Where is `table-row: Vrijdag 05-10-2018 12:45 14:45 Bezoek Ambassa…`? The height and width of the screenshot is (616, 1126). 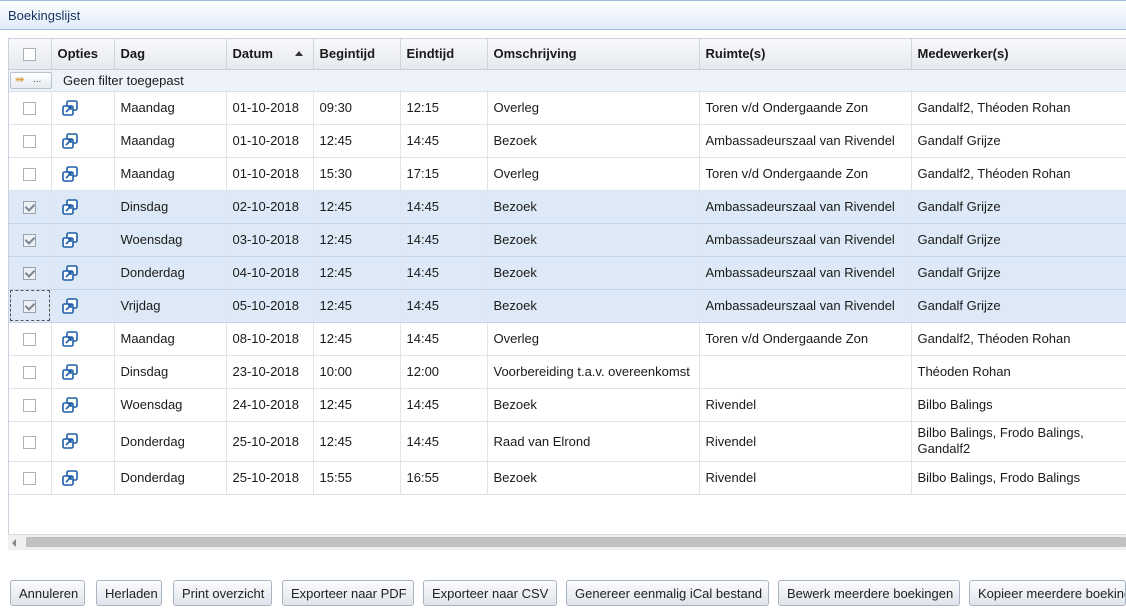
table-row: Vrijdag 05-10-2018 12:45 14:45 Bezoek Ambassa… is located at coordinates (567, 306).